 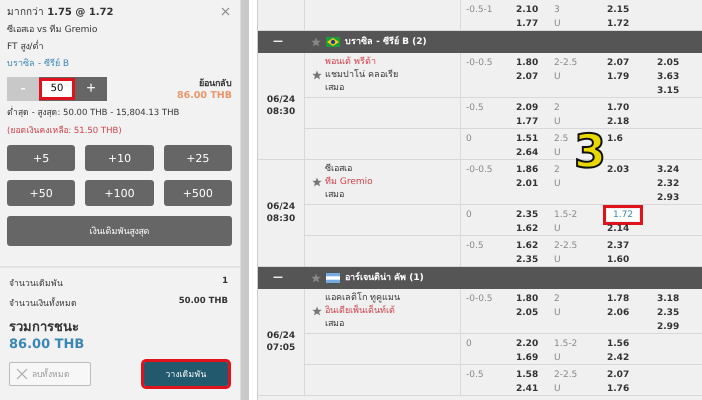 What do you see at coordinates (475, 375) in the screenshot?
I see `handicap-line: -0.5` at bounding box center [475, 375].